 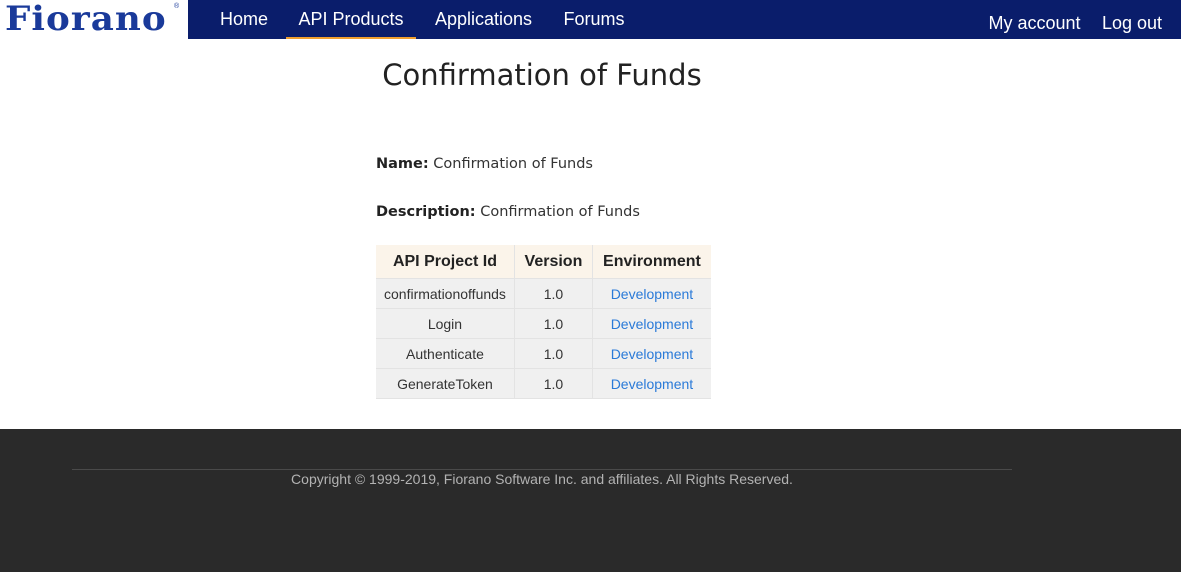 I want to click on logo-text: Fiorano, so click(x=86, y=19).